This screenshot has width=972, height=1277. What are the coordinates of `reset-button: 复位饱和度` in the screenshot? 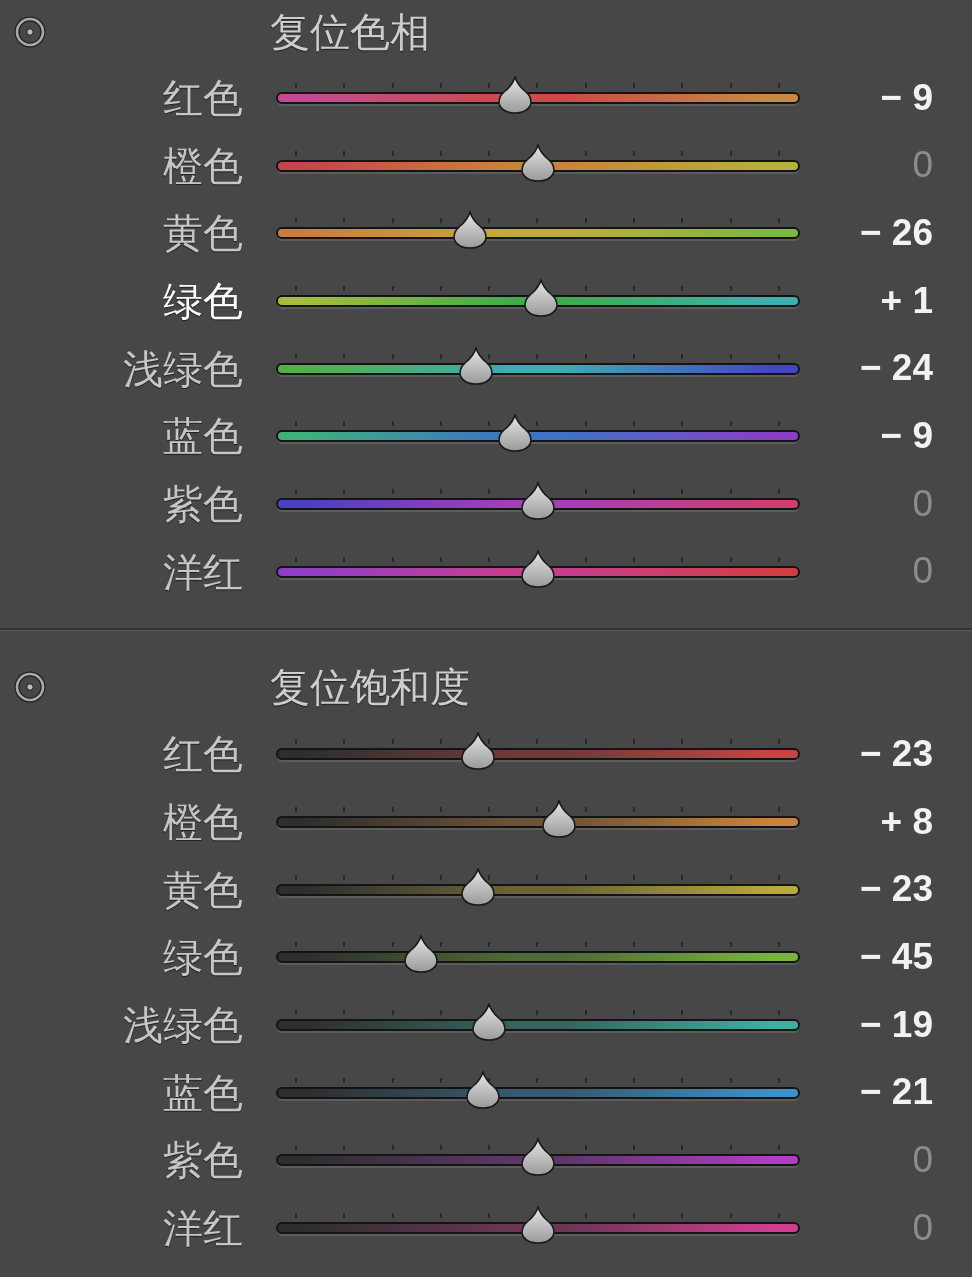 It's located at (370, 686).